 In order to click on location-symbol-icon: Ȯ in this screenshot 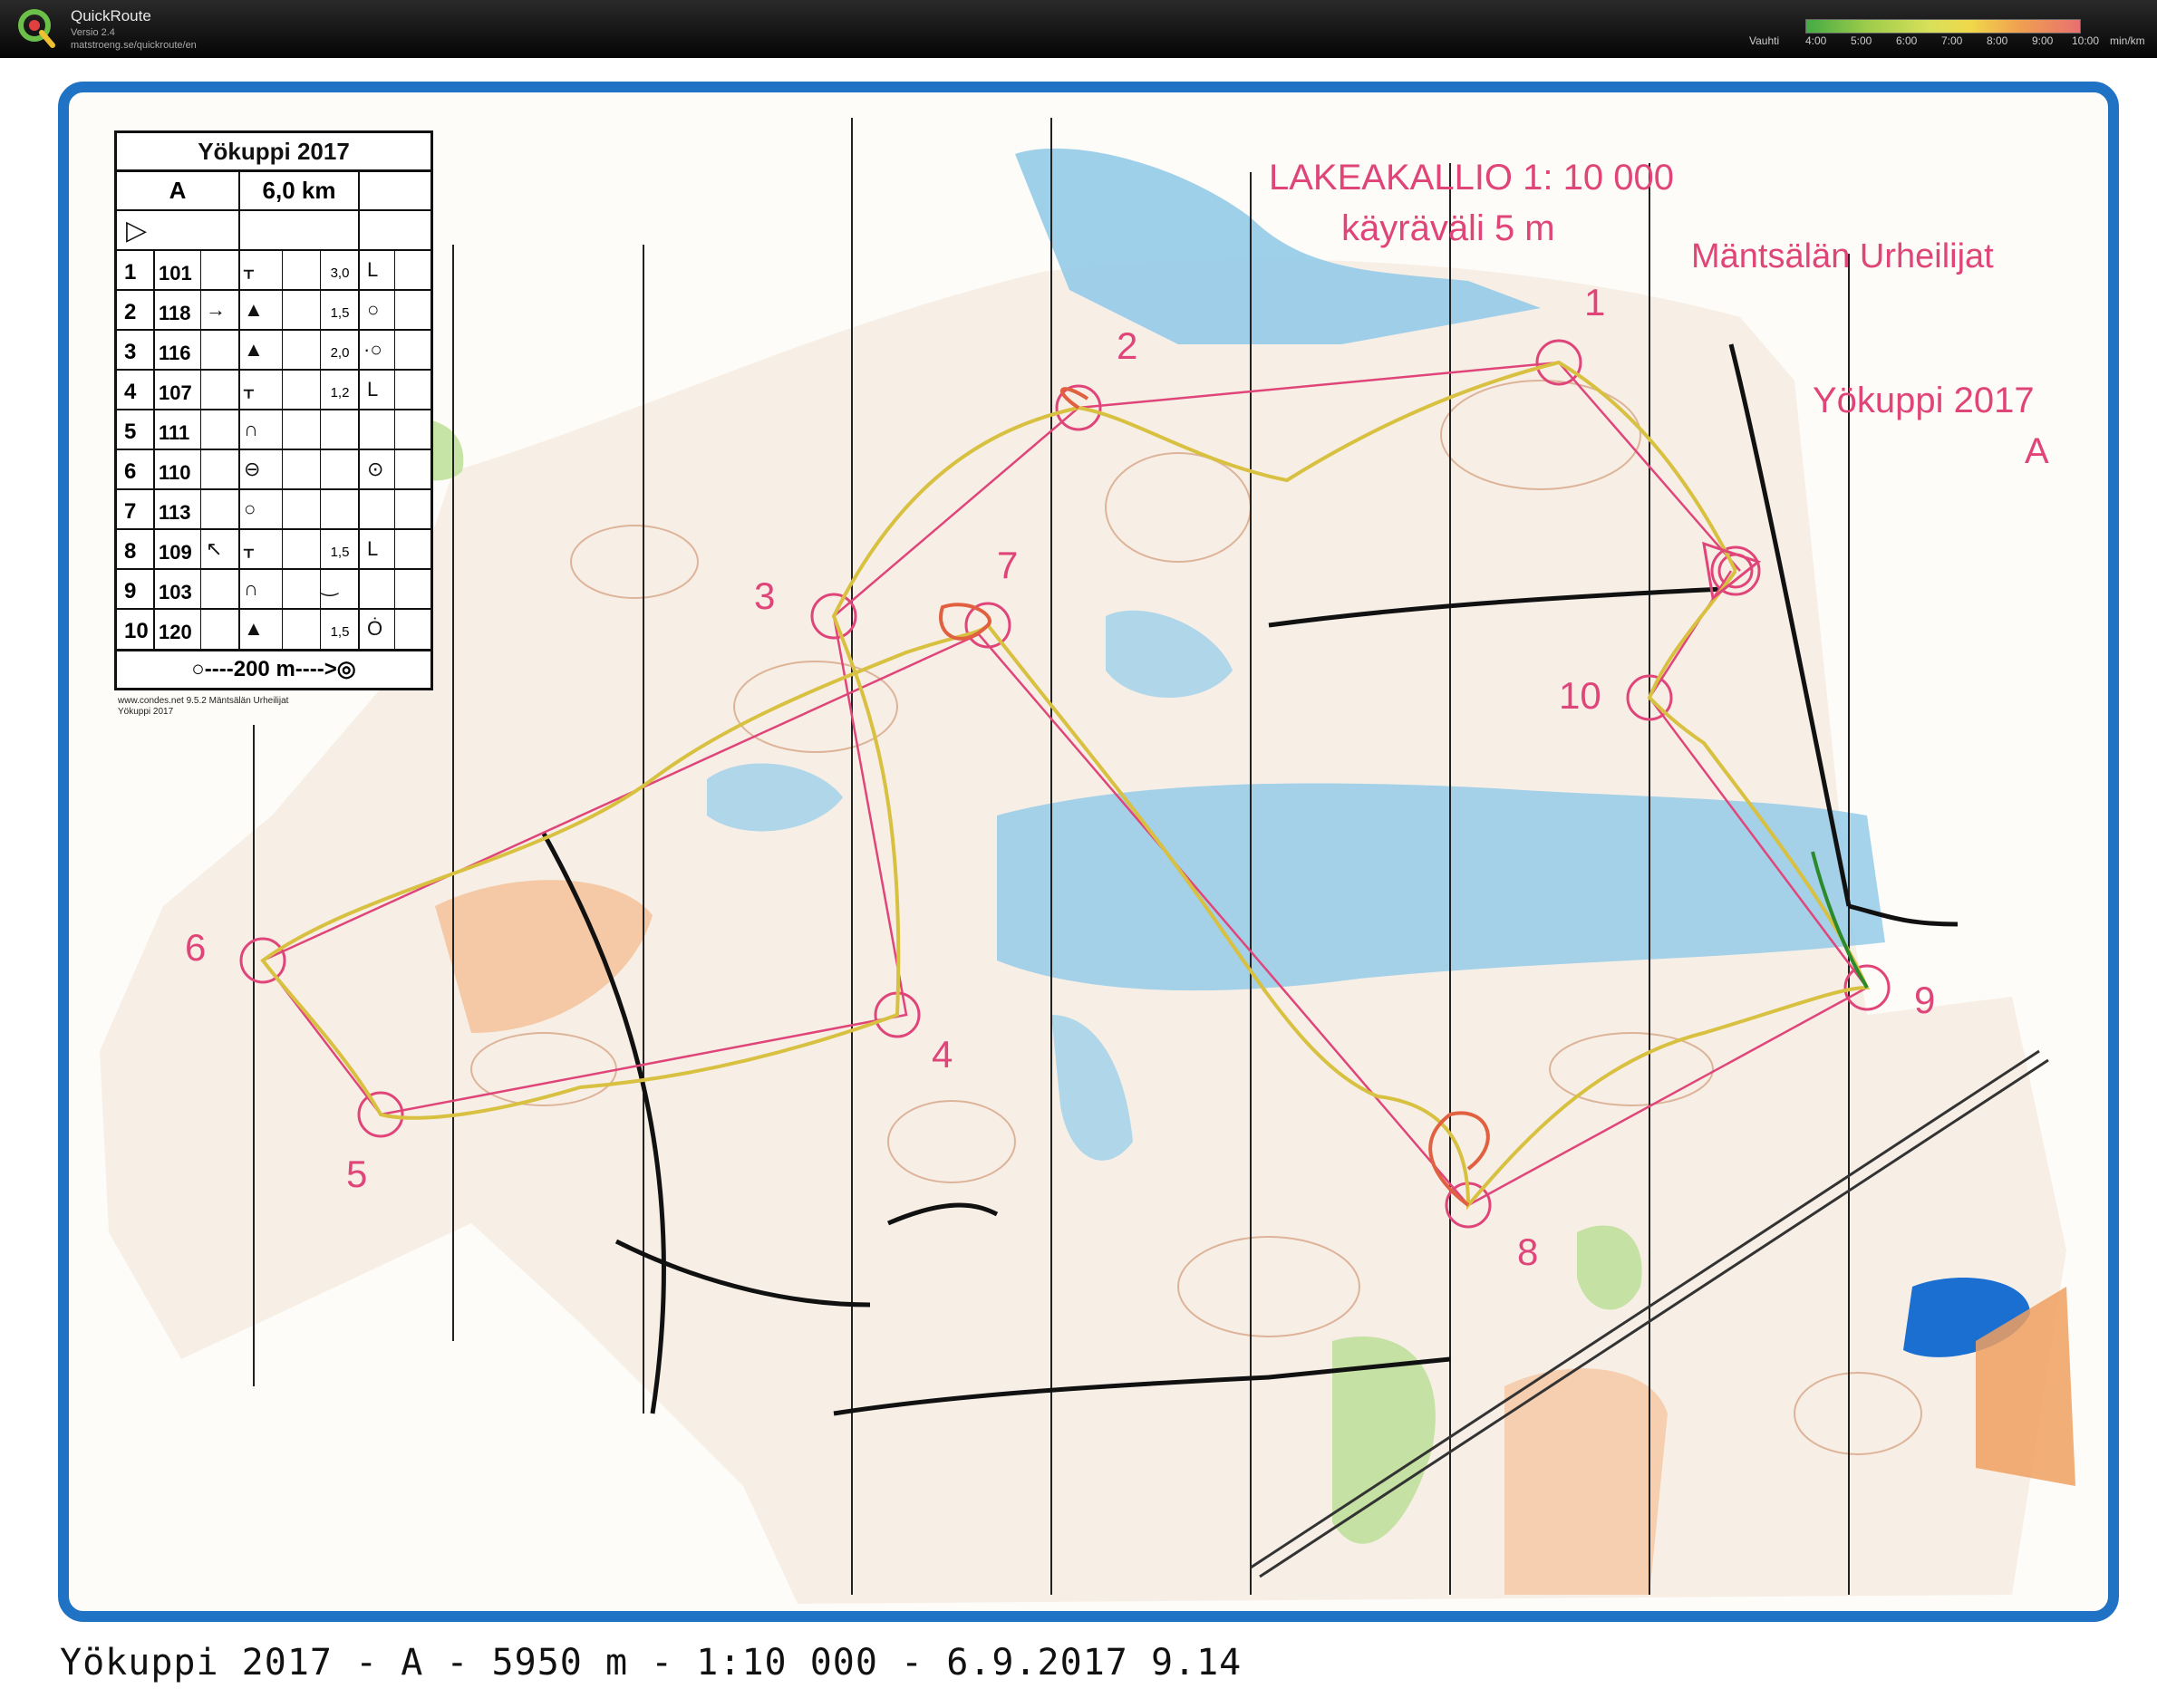, I will do `click(375, 628)`.